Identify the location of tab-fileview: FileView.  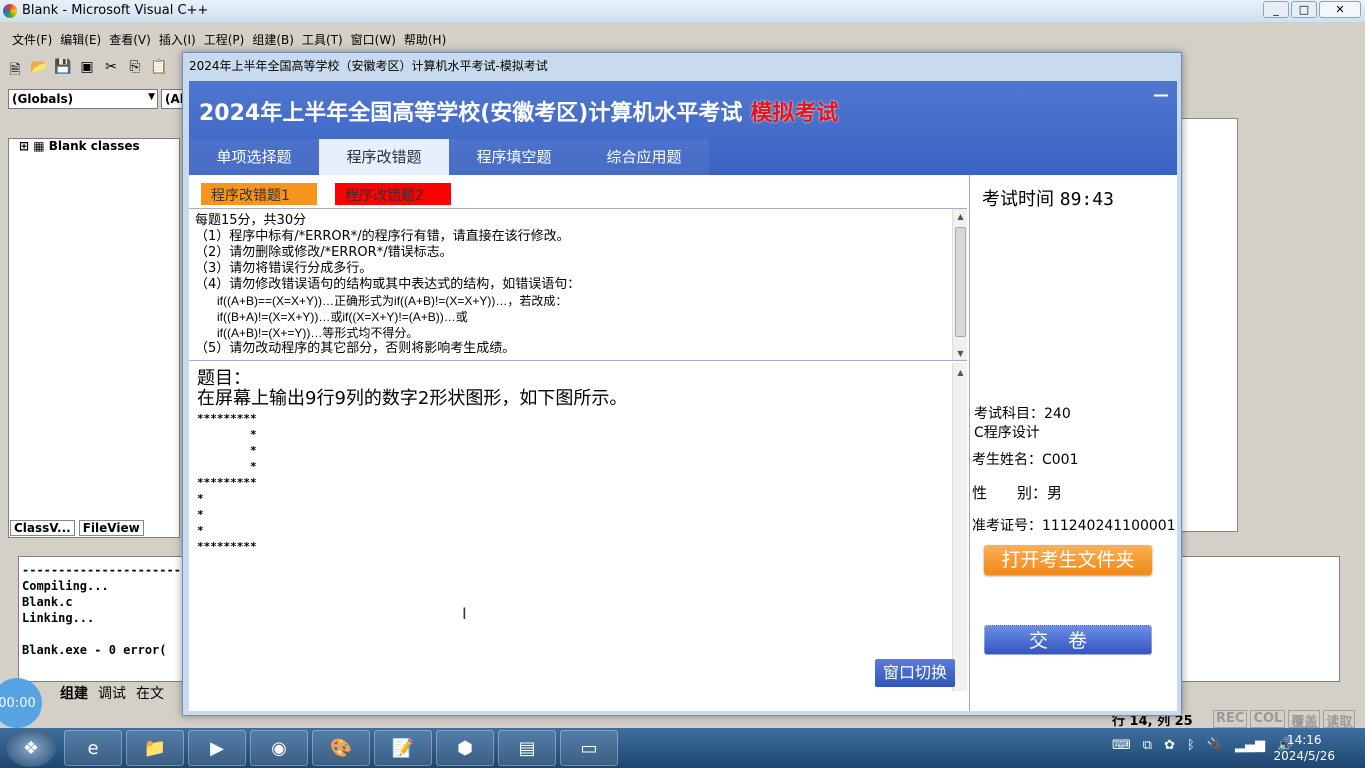
(111, 528).